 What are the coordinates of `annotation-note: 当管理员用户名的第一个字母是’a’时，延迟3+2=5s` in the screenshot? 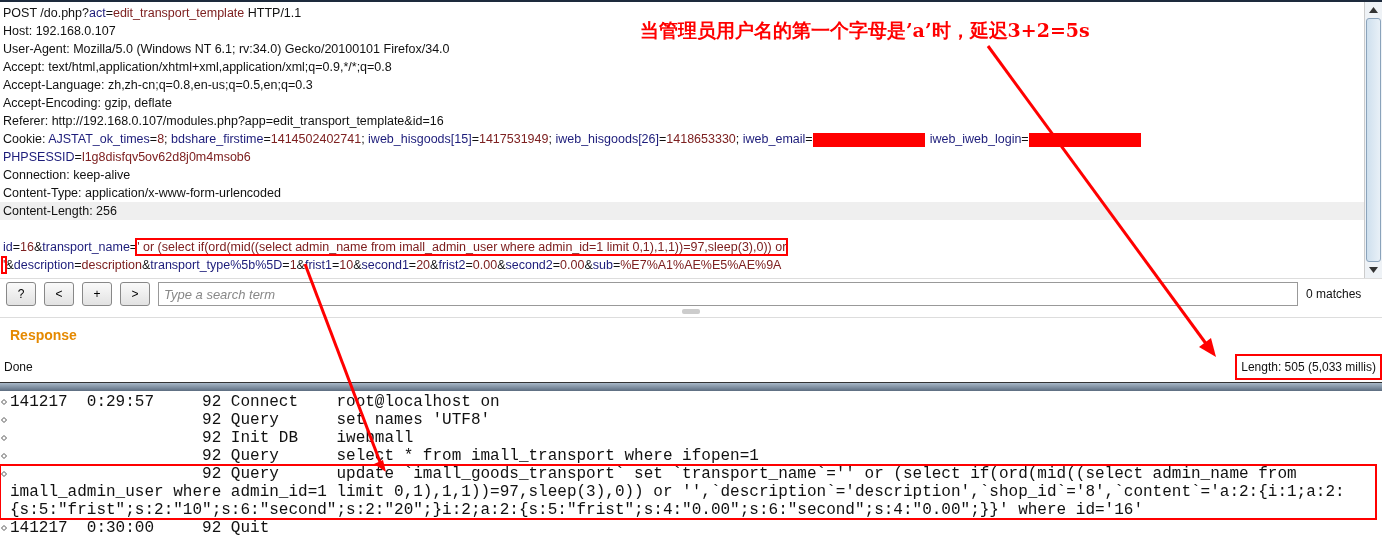 It's located at (865, 30).